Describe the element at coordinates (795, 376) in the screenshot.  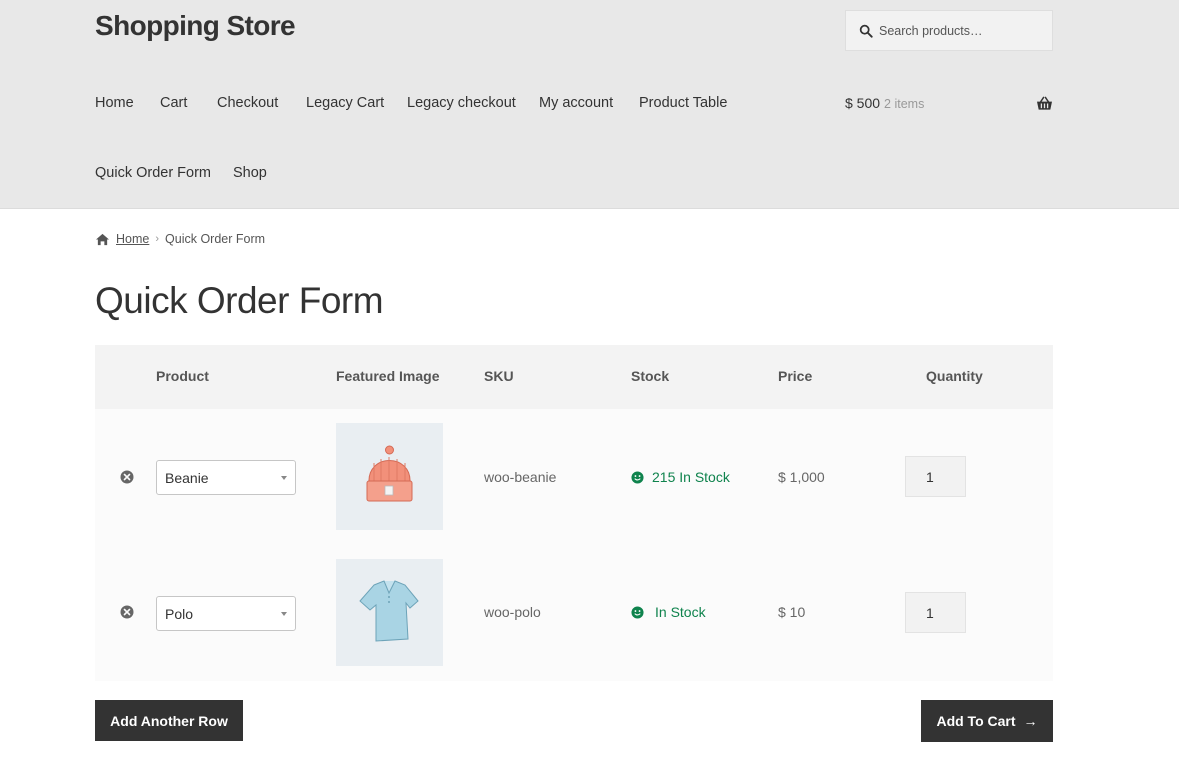
I see `column-header-price: Price` at that location.